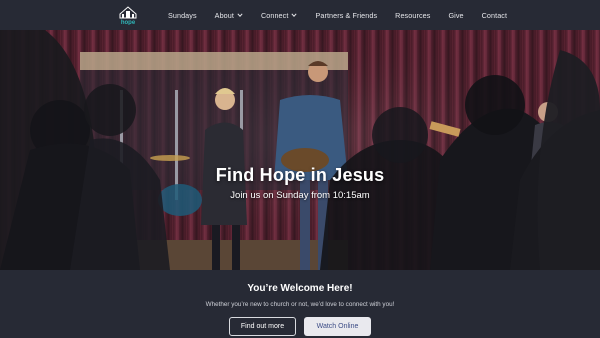 Image resolution: width=600 pixels, height=338 pixels. I want to click on nav-item-label: Contact, so click(494, 15).